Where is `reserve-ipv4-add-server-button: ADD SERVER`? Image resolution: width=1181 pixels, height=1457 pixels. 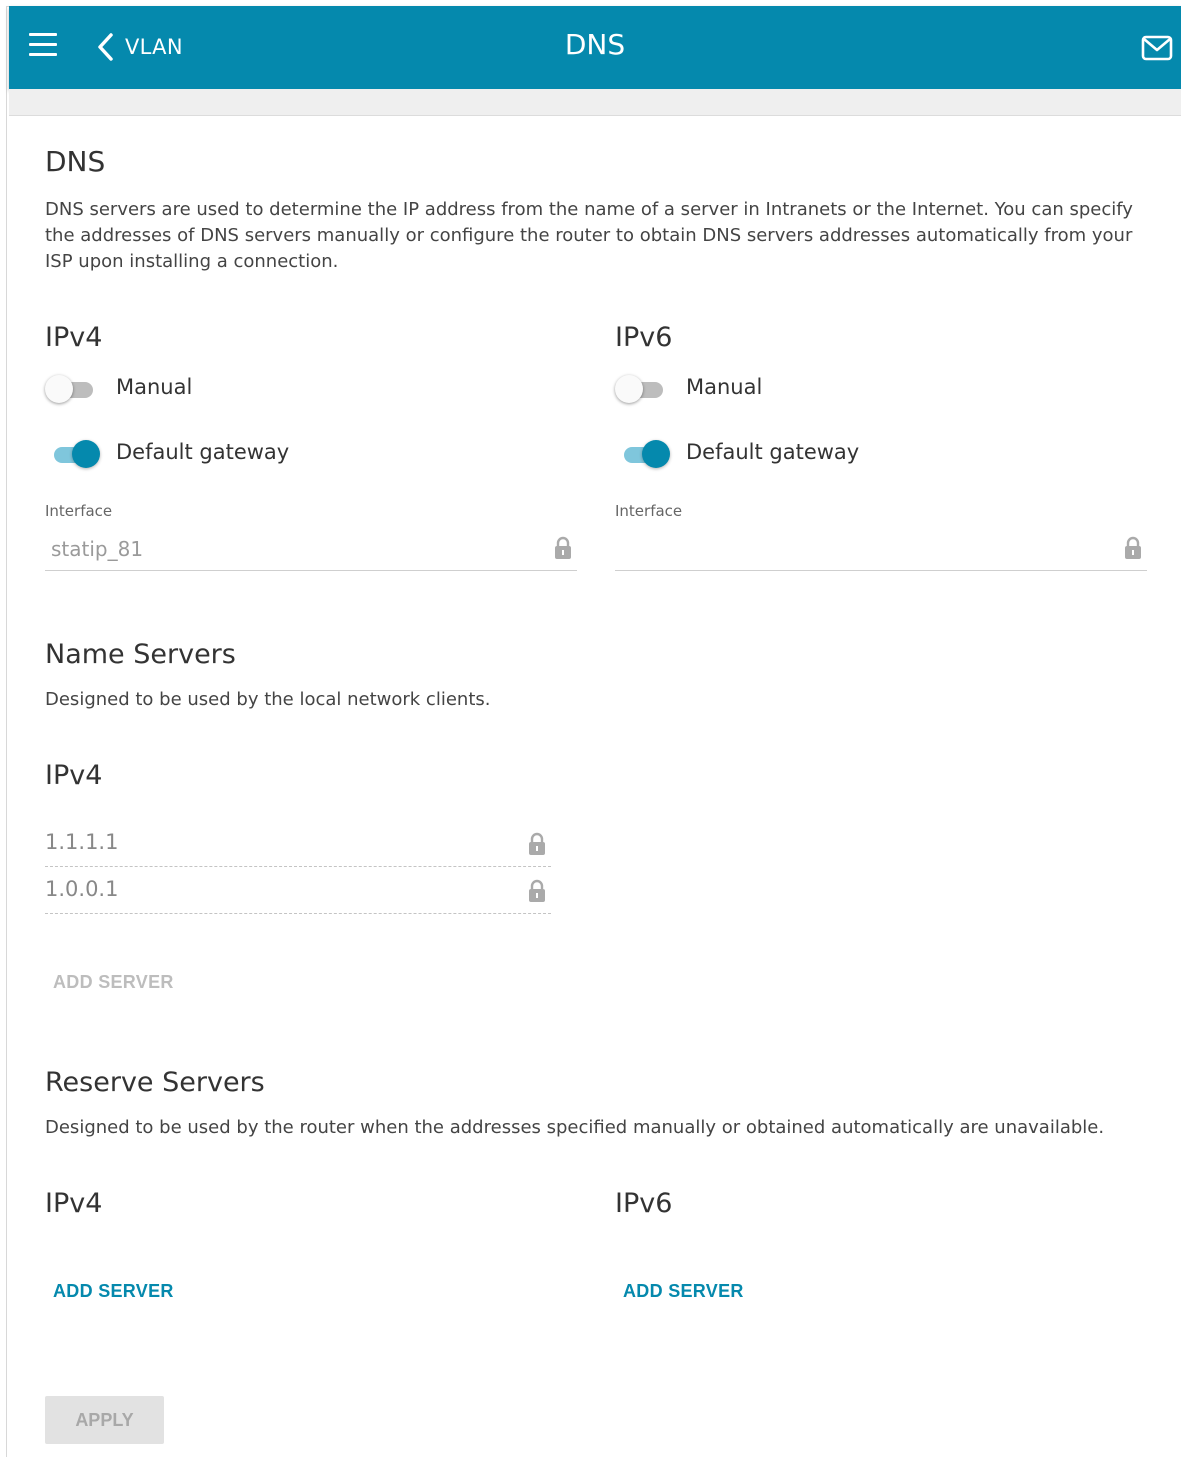
reserve-ipv4-add-server-button: ADD SERVER is located at coordinates (113, 1291).